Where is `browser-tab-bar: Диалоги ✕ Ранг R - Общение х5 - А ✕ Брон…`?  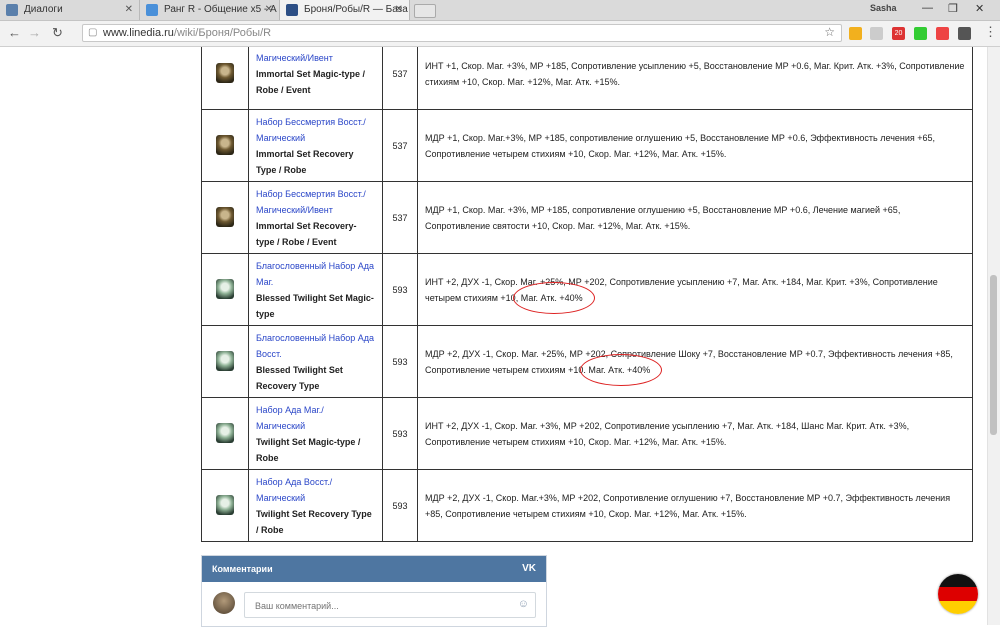
browser-tab-bar: Диалоги ✕ Ранг R - Общение х5 - А ✕ Брон… is located at coordinates (500, 10).